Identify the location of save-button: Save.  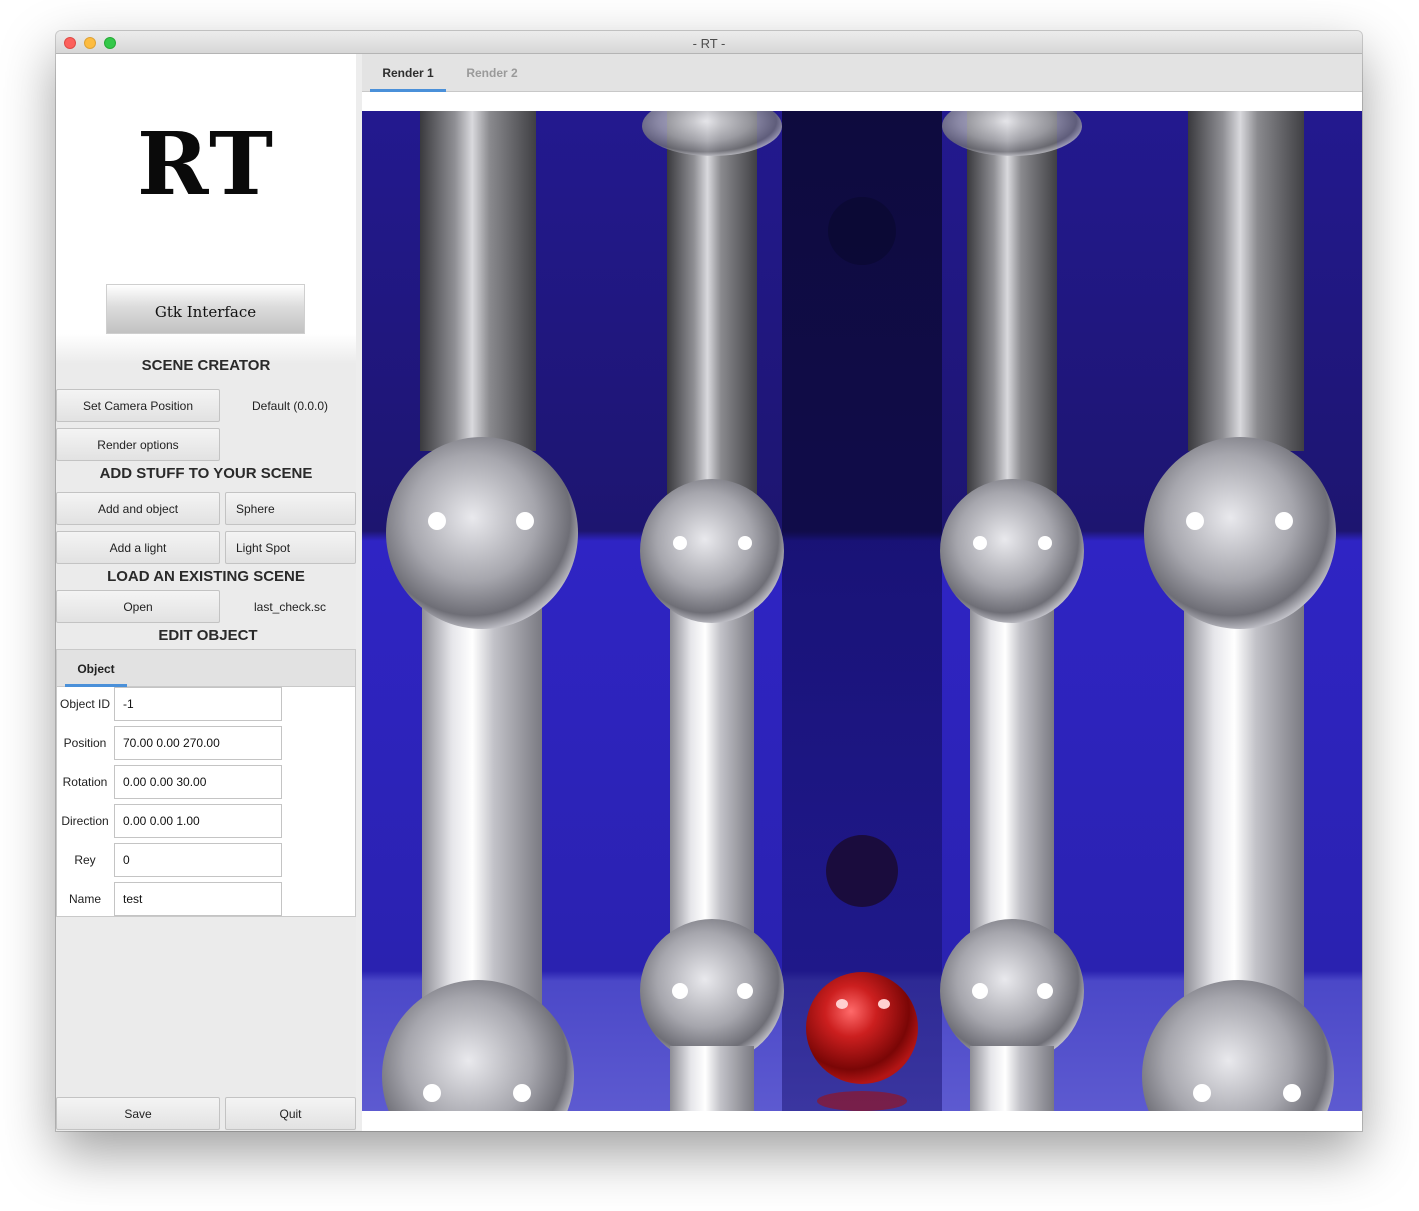
(138, 1113).